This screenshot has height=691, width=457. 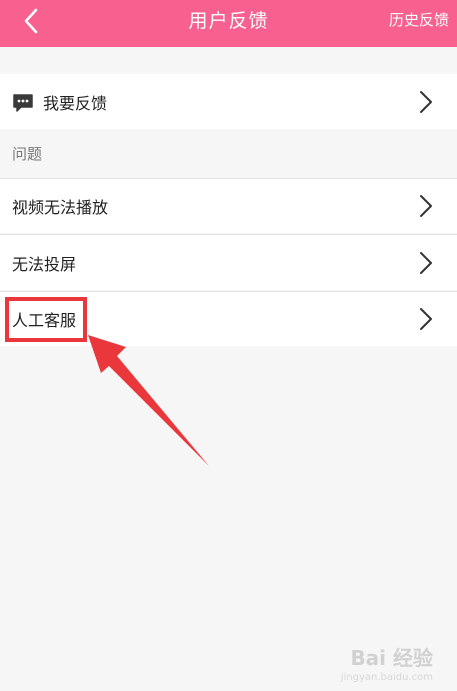 I want to click on pointer-arrow-icon, so click(x=148, y=400).